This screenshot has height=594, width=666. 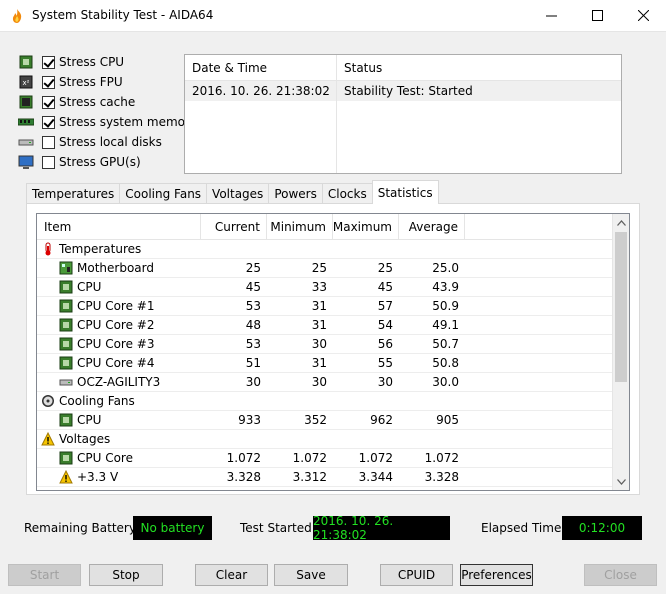 I want to click on vertical-scrollbar, so click(x=620, y=352).